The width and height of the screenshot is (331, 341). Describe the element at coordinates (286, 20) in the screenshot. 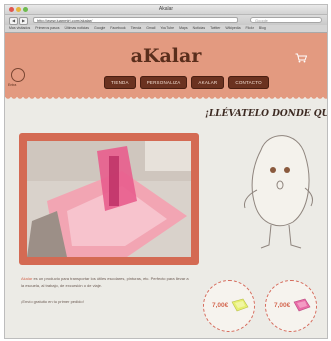

I see `search-input: Google` at that location.